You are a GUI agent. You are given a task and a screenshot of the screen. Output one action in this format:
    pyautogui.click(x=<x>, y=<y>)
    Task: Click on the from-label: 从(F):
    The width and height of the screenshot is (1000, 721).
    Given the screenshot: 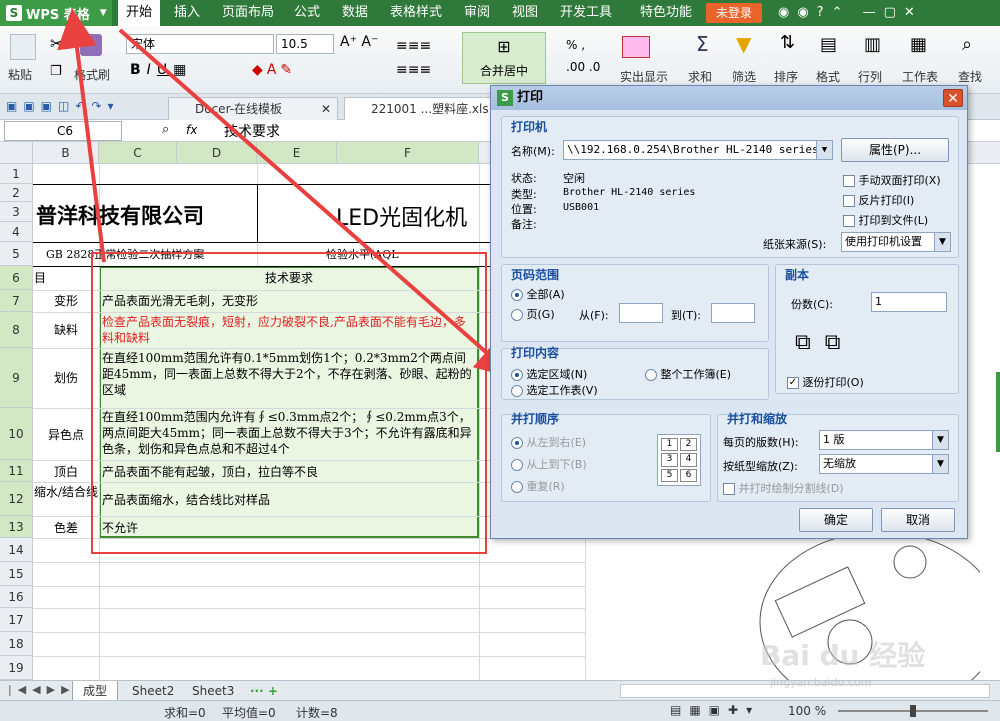 What is the action you would take?
    pyautogui.click(x=594, y=315)
    